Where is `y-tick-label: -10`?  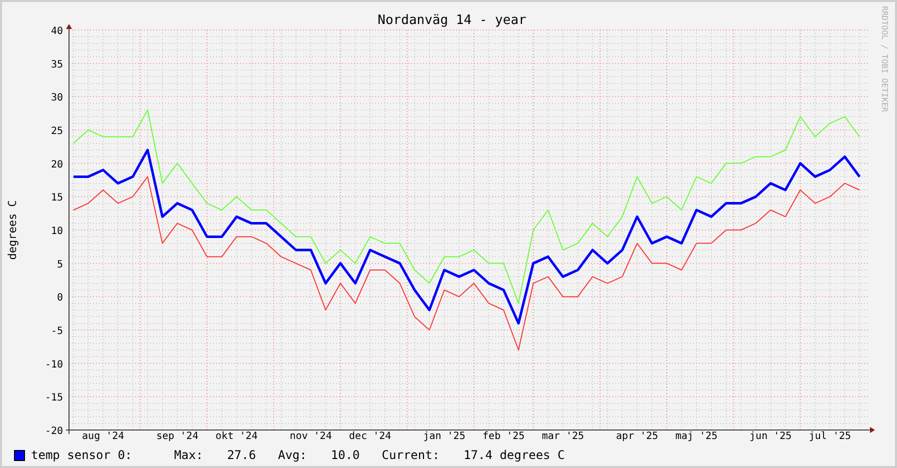 y-tick-label: -10 is located at coordinates (53, 364).